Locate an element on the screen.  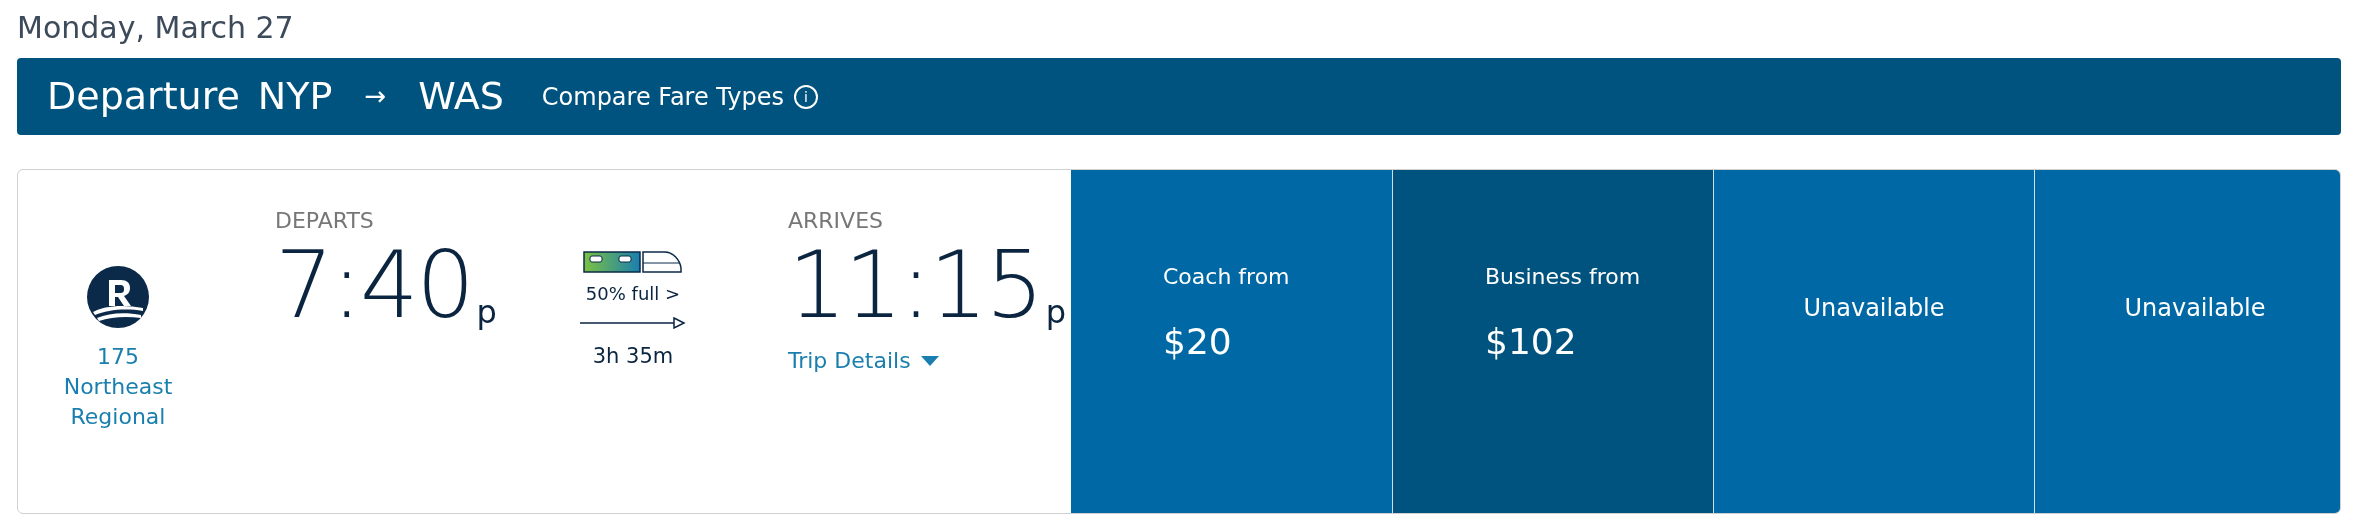
fare-option: Coach from $20 is located at coordinates (1231, 341).